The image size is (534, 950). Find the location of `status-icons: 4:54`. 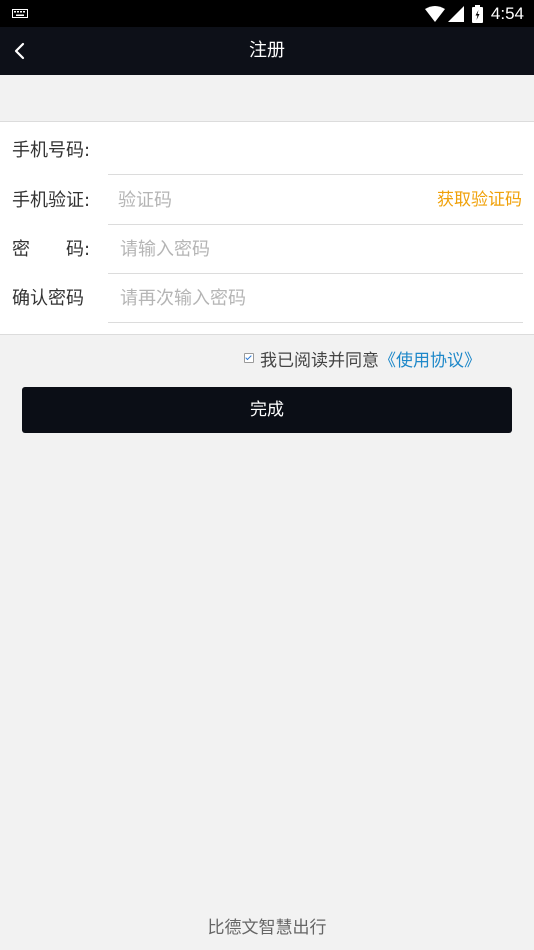

status-icons: 4:54 is located at coordinates (474, 13).